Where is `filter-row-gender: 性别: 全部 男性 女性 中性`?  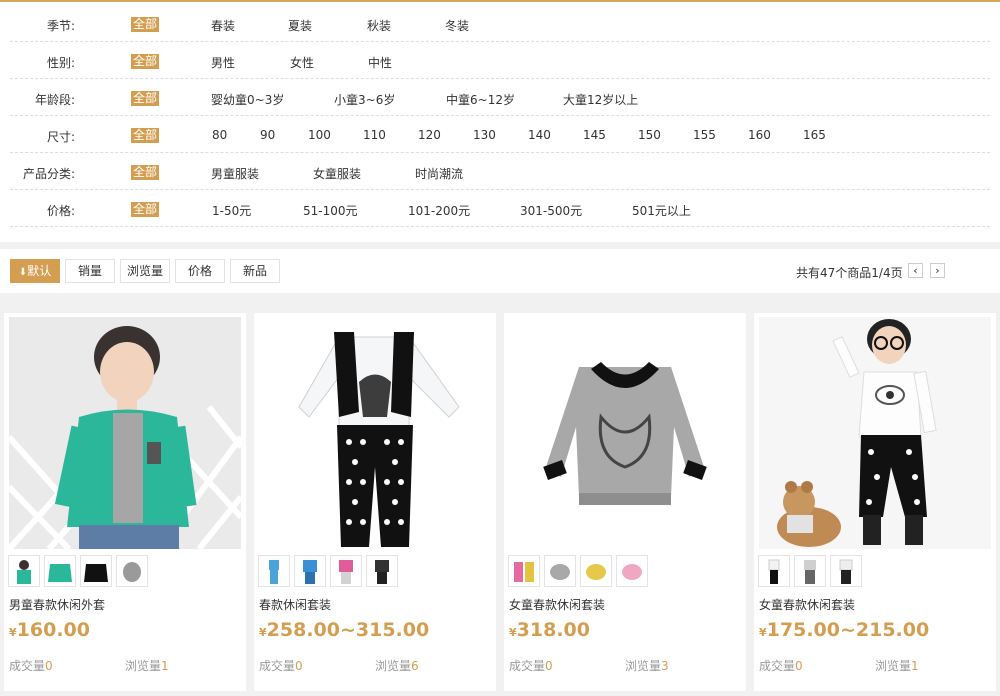 filter-row-gender: 性别: 全部 男性 女性 中性 is located at coordinates (500, 60).